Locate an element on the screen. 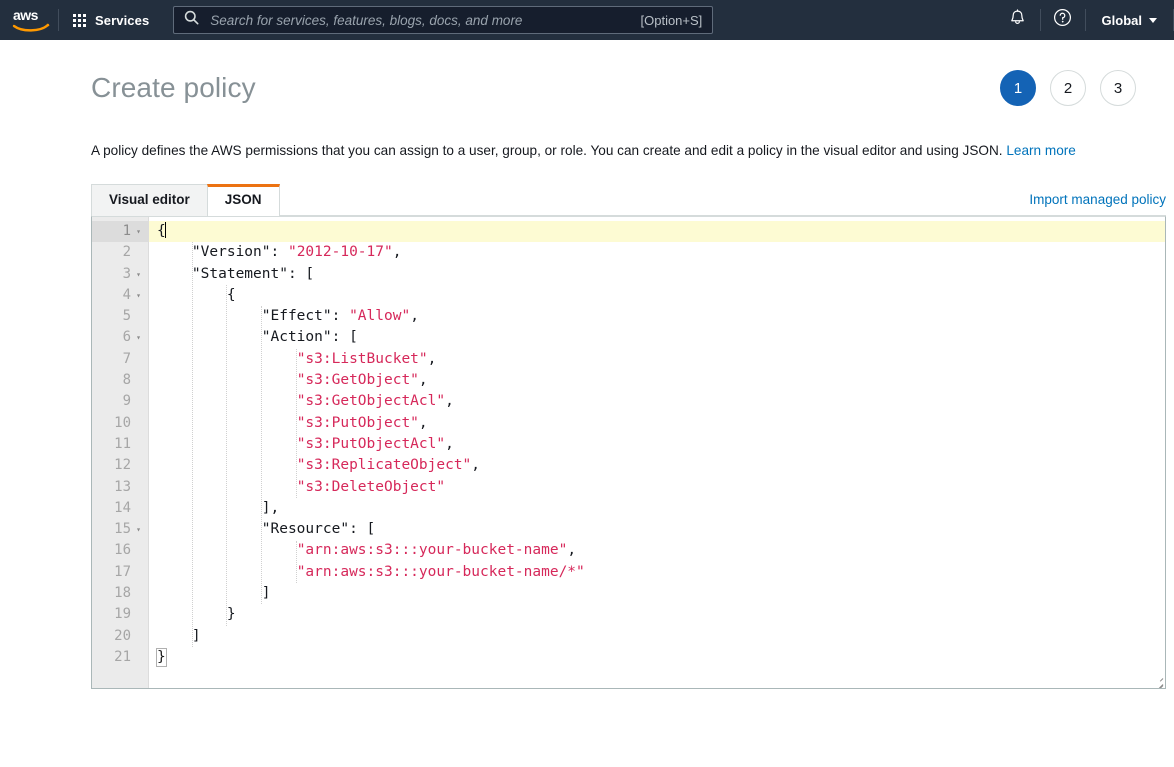  global-search-box: [Option+S] is located at coordinates (443, 20).